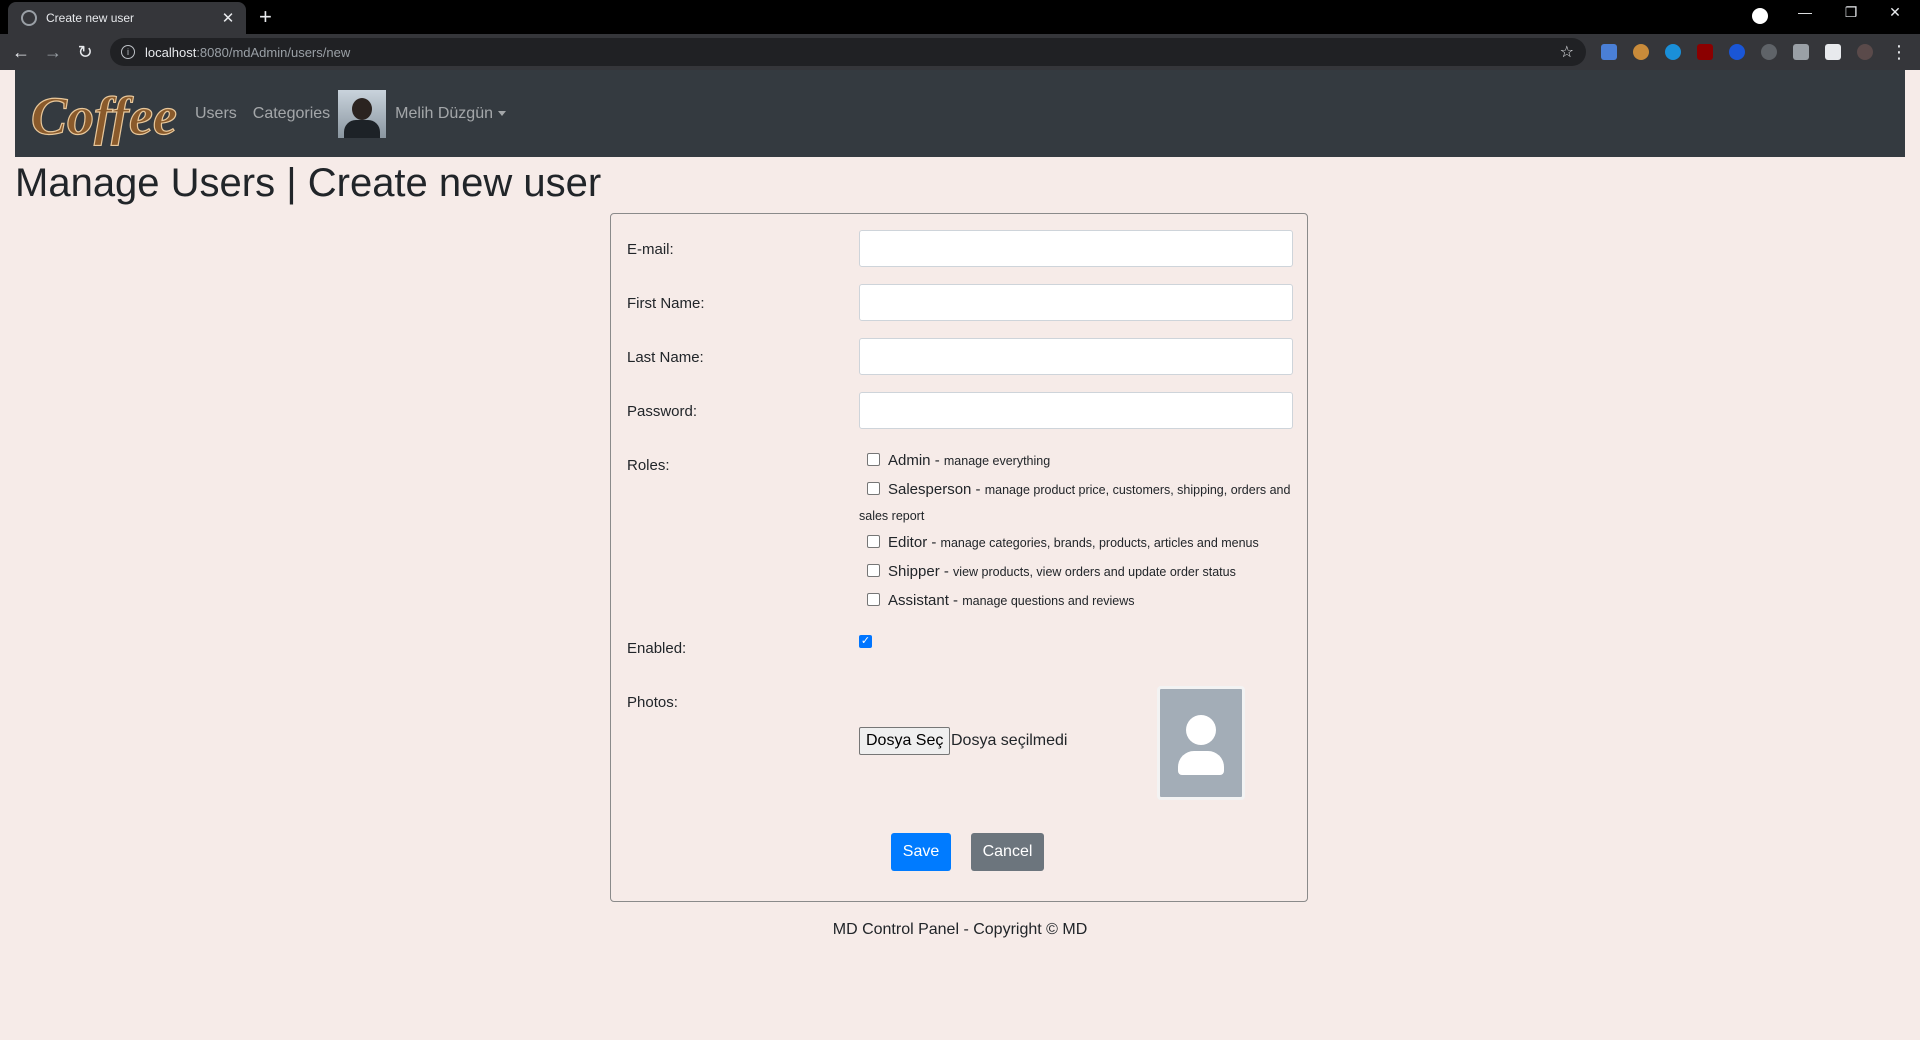 The width and height of the screenshot is (1920, 1040). I want to click on save-button: Save, so click(921, 852).